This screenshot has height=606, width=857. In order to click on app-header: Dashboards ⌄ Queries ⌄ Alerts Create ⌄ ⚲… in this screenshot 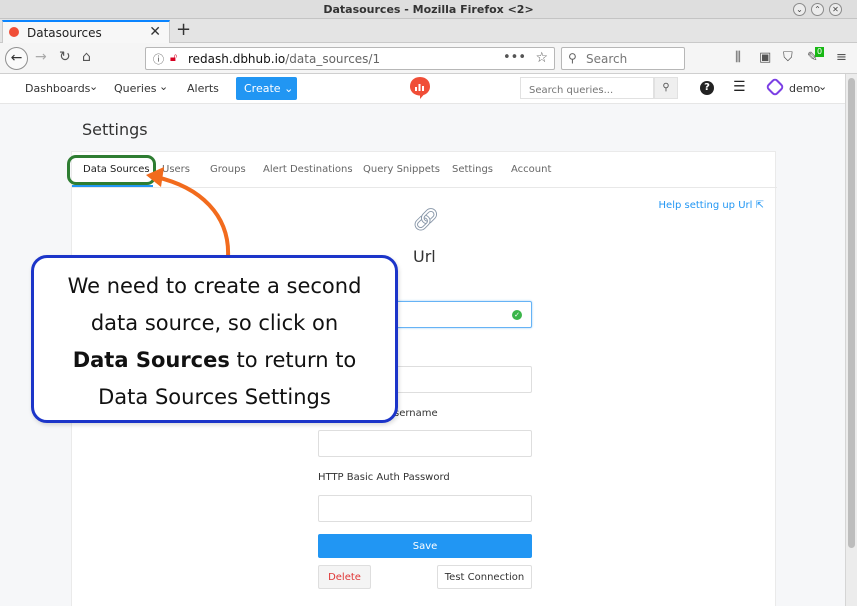, I will do `click(422, 89)`.